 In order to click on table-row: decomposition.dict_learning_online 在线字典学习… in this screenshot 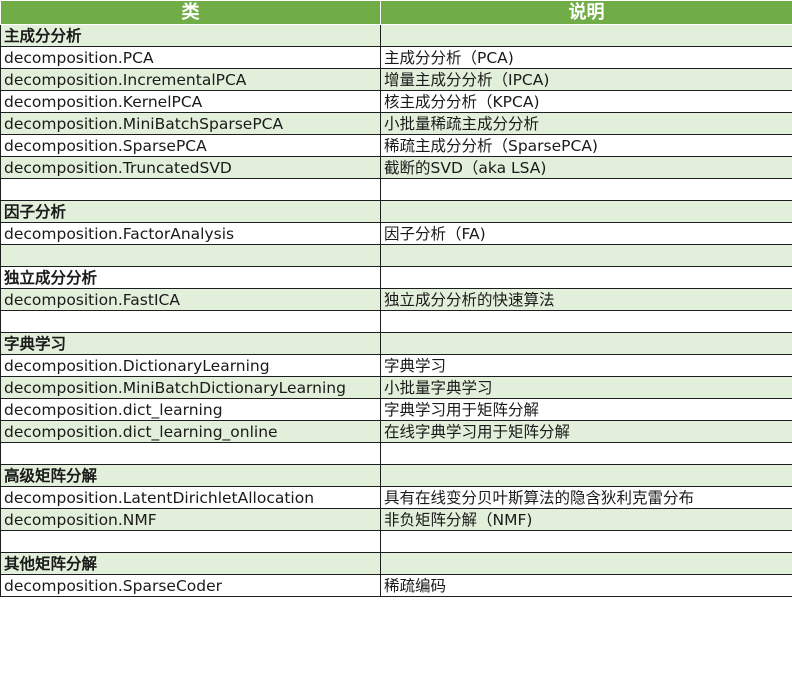, I will do `click(396, 431)`.